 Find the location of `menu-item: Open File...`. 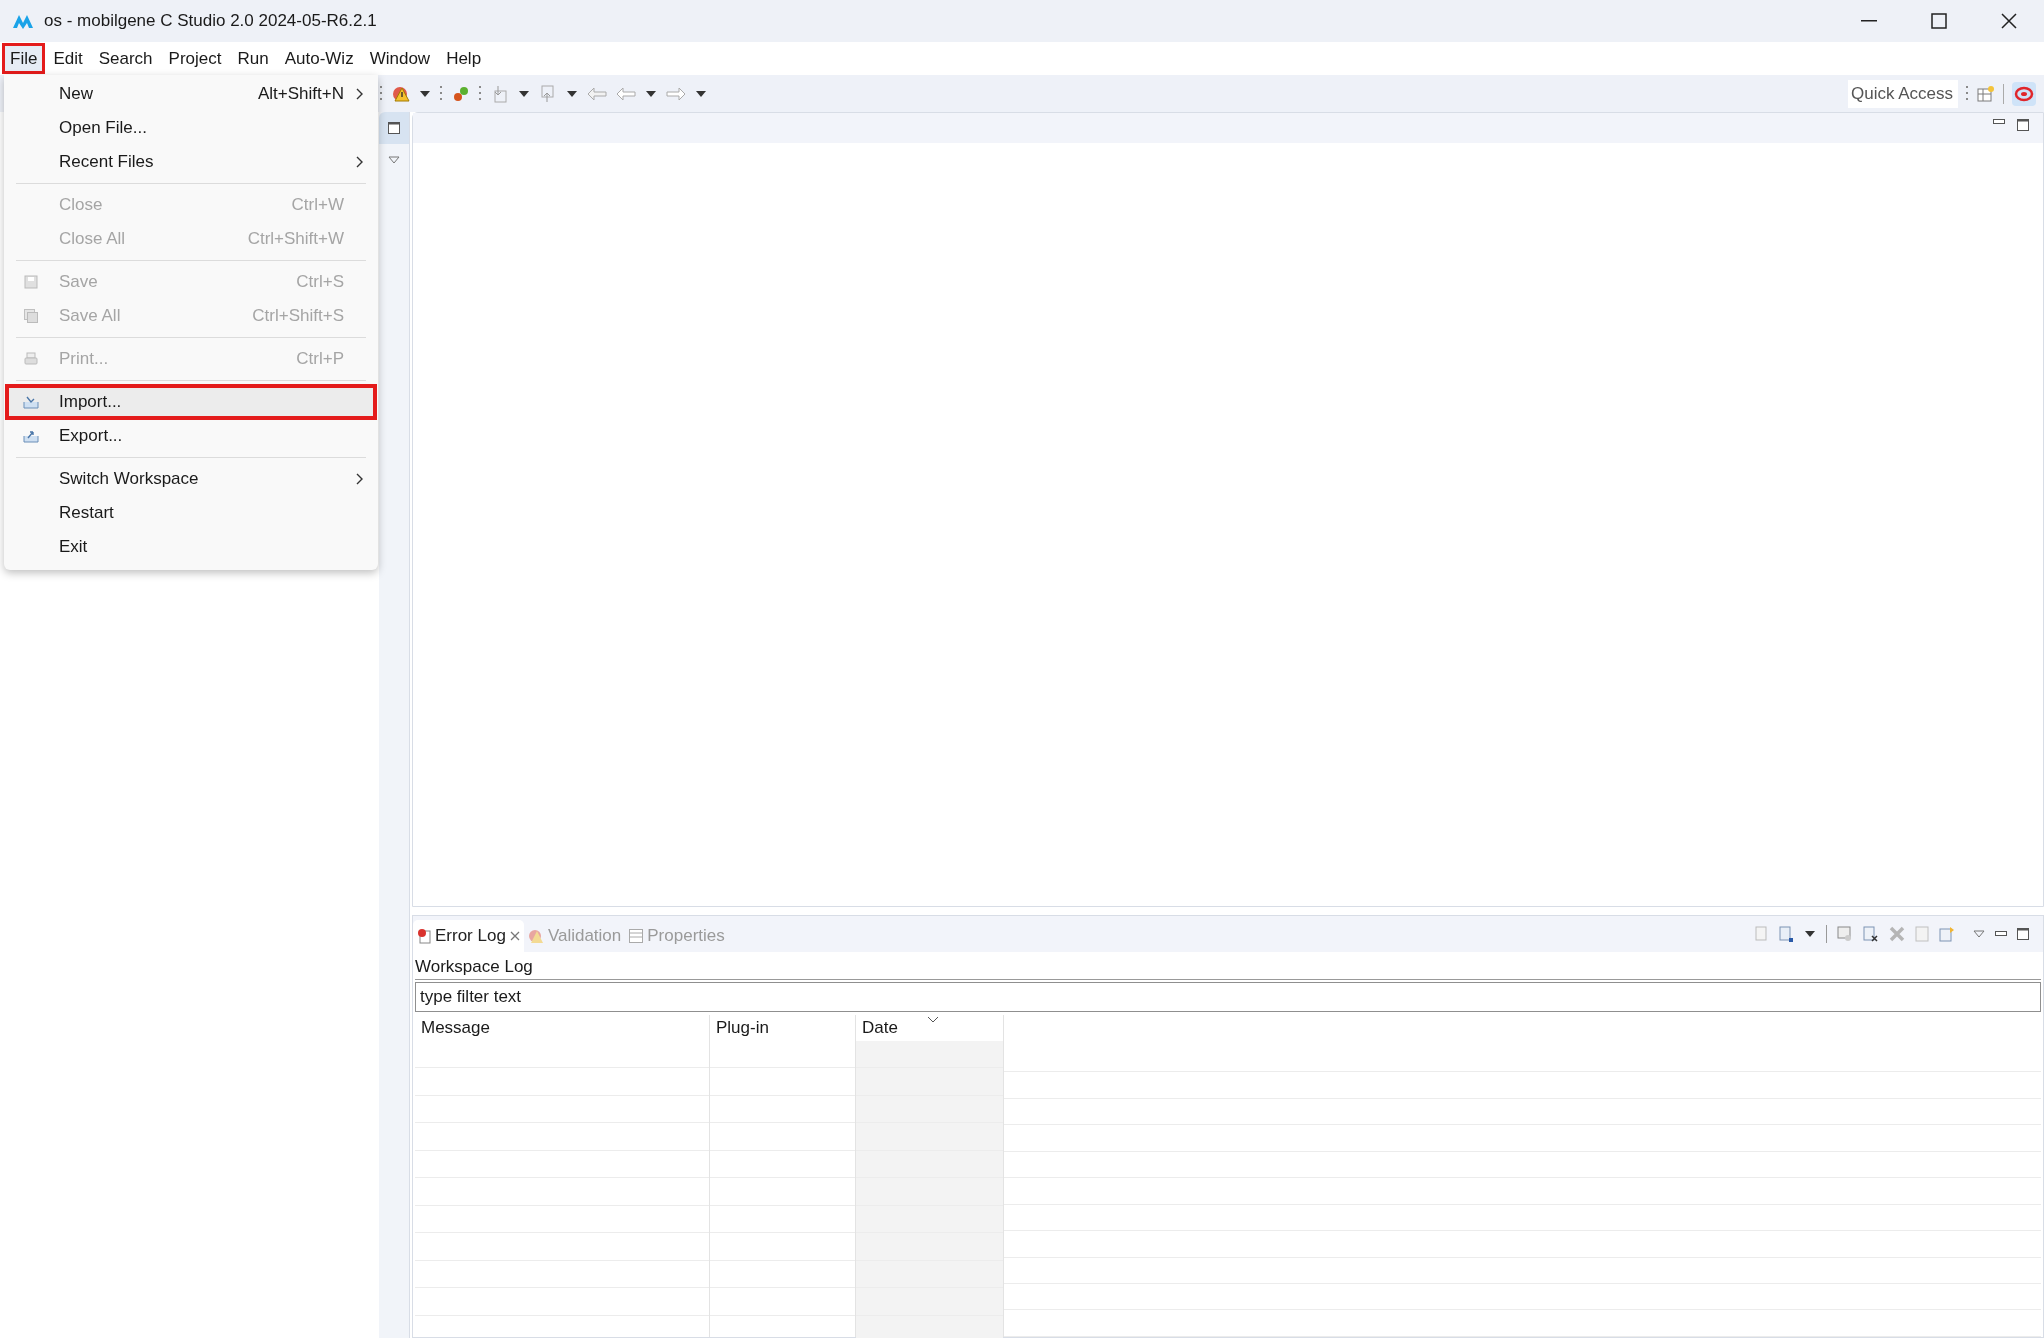

menu-item: Open File... is located at coordinates (191, 128).